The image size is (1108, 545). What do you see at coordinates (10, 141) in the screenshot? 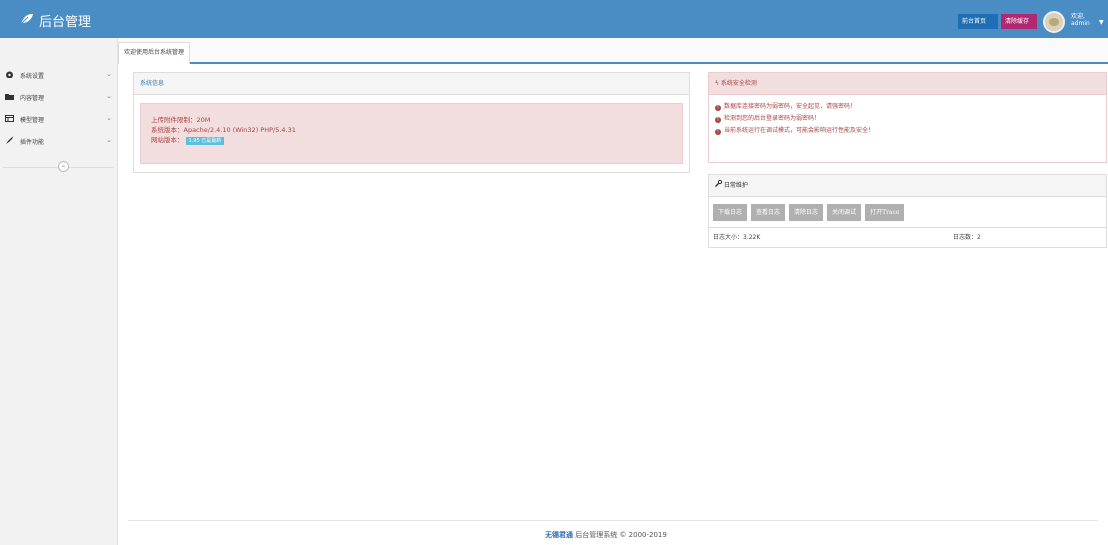
I see `rocket-icon` at bounding box center [10, 141].